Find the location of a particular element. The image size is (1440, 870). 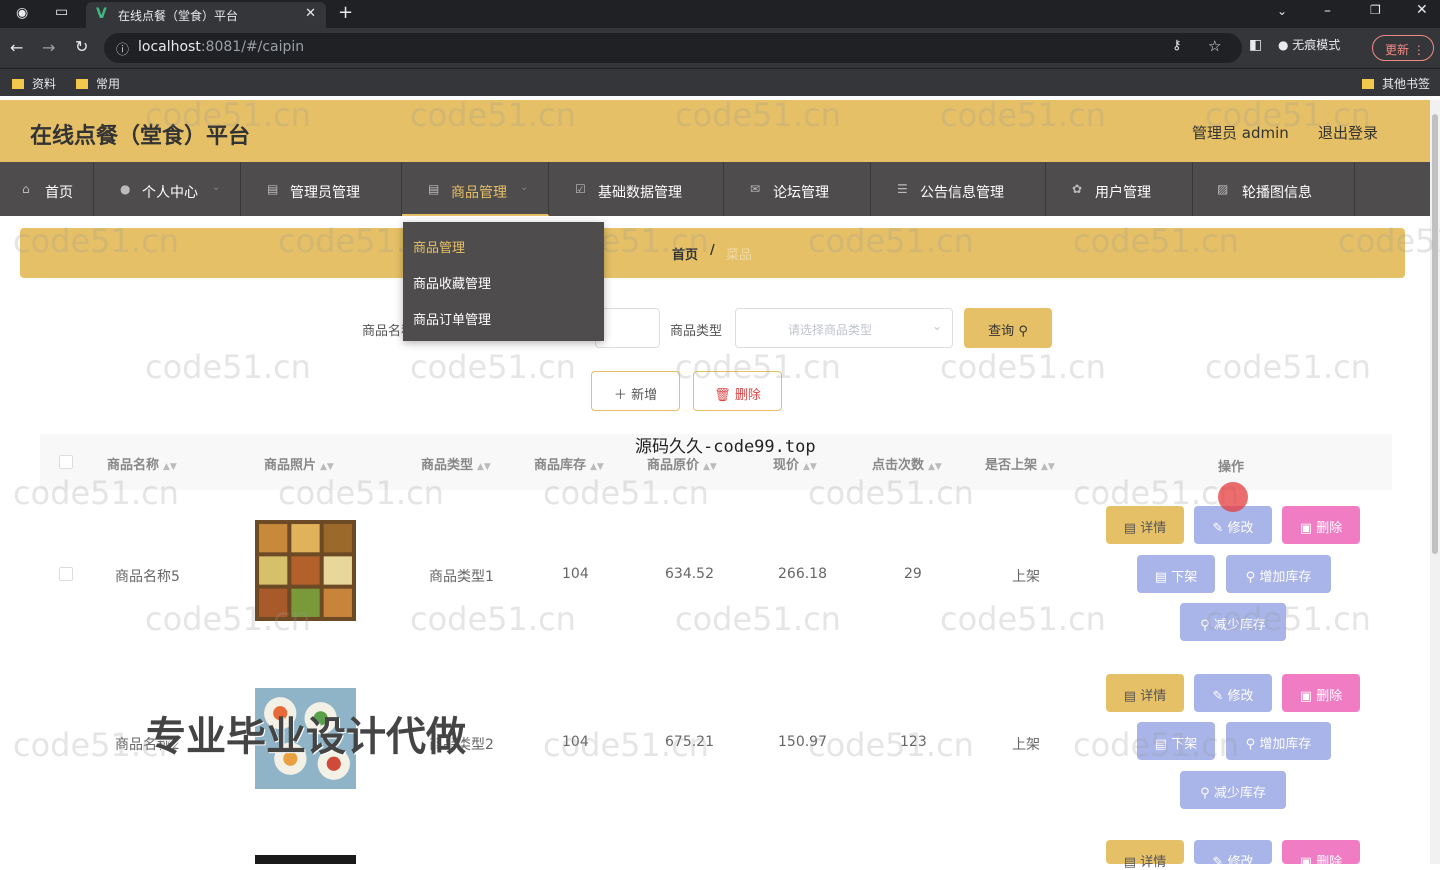

new-tab-icon: + is located at coordinates (345, 12).